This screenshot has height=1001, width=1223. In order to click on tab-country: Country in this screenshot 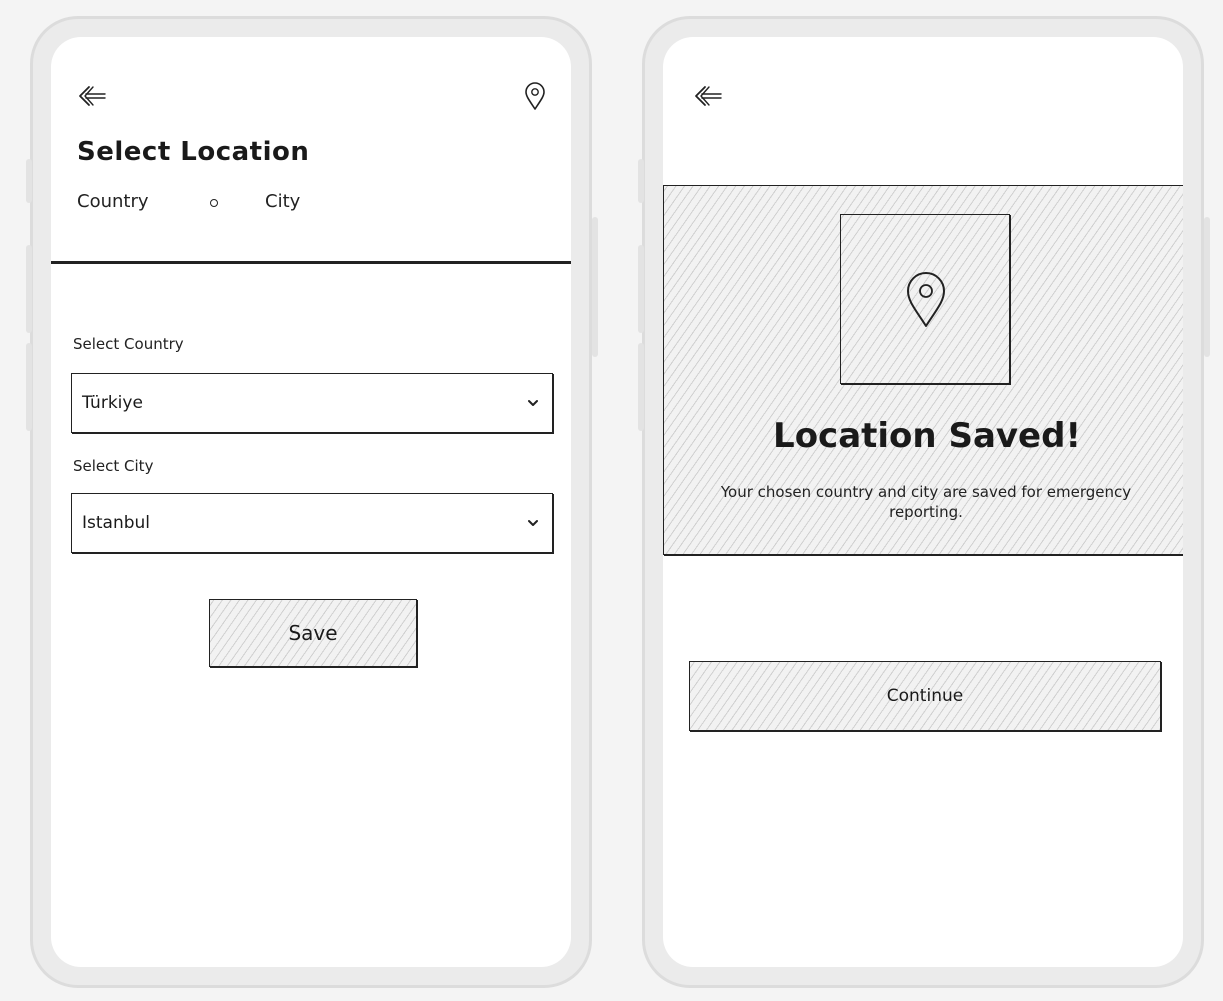, I will do `click(113, 201)`.